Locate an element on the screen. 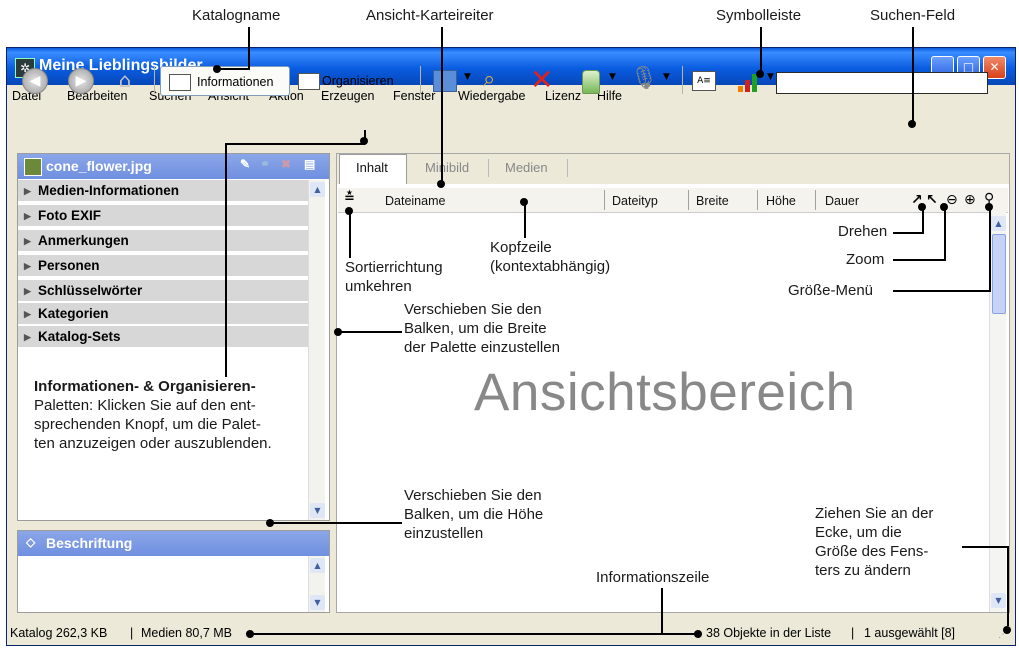 The image size is (1019, 648). informationen-label: Informationen is located at coordinates (235, 82).